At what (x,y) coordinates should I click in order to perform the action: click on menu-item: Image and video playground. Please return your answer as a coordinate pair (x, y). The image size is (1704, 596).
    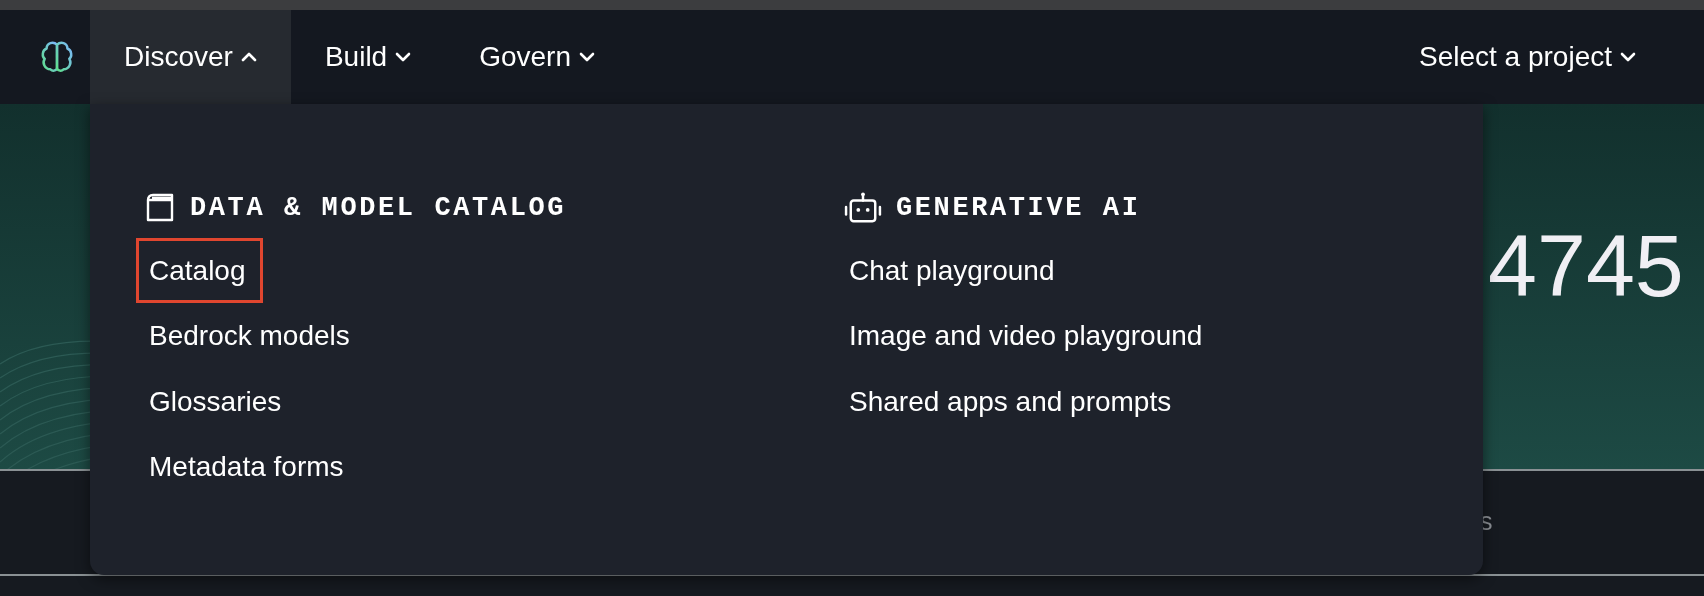
    Looking at the image, I should click on (1028, 336).